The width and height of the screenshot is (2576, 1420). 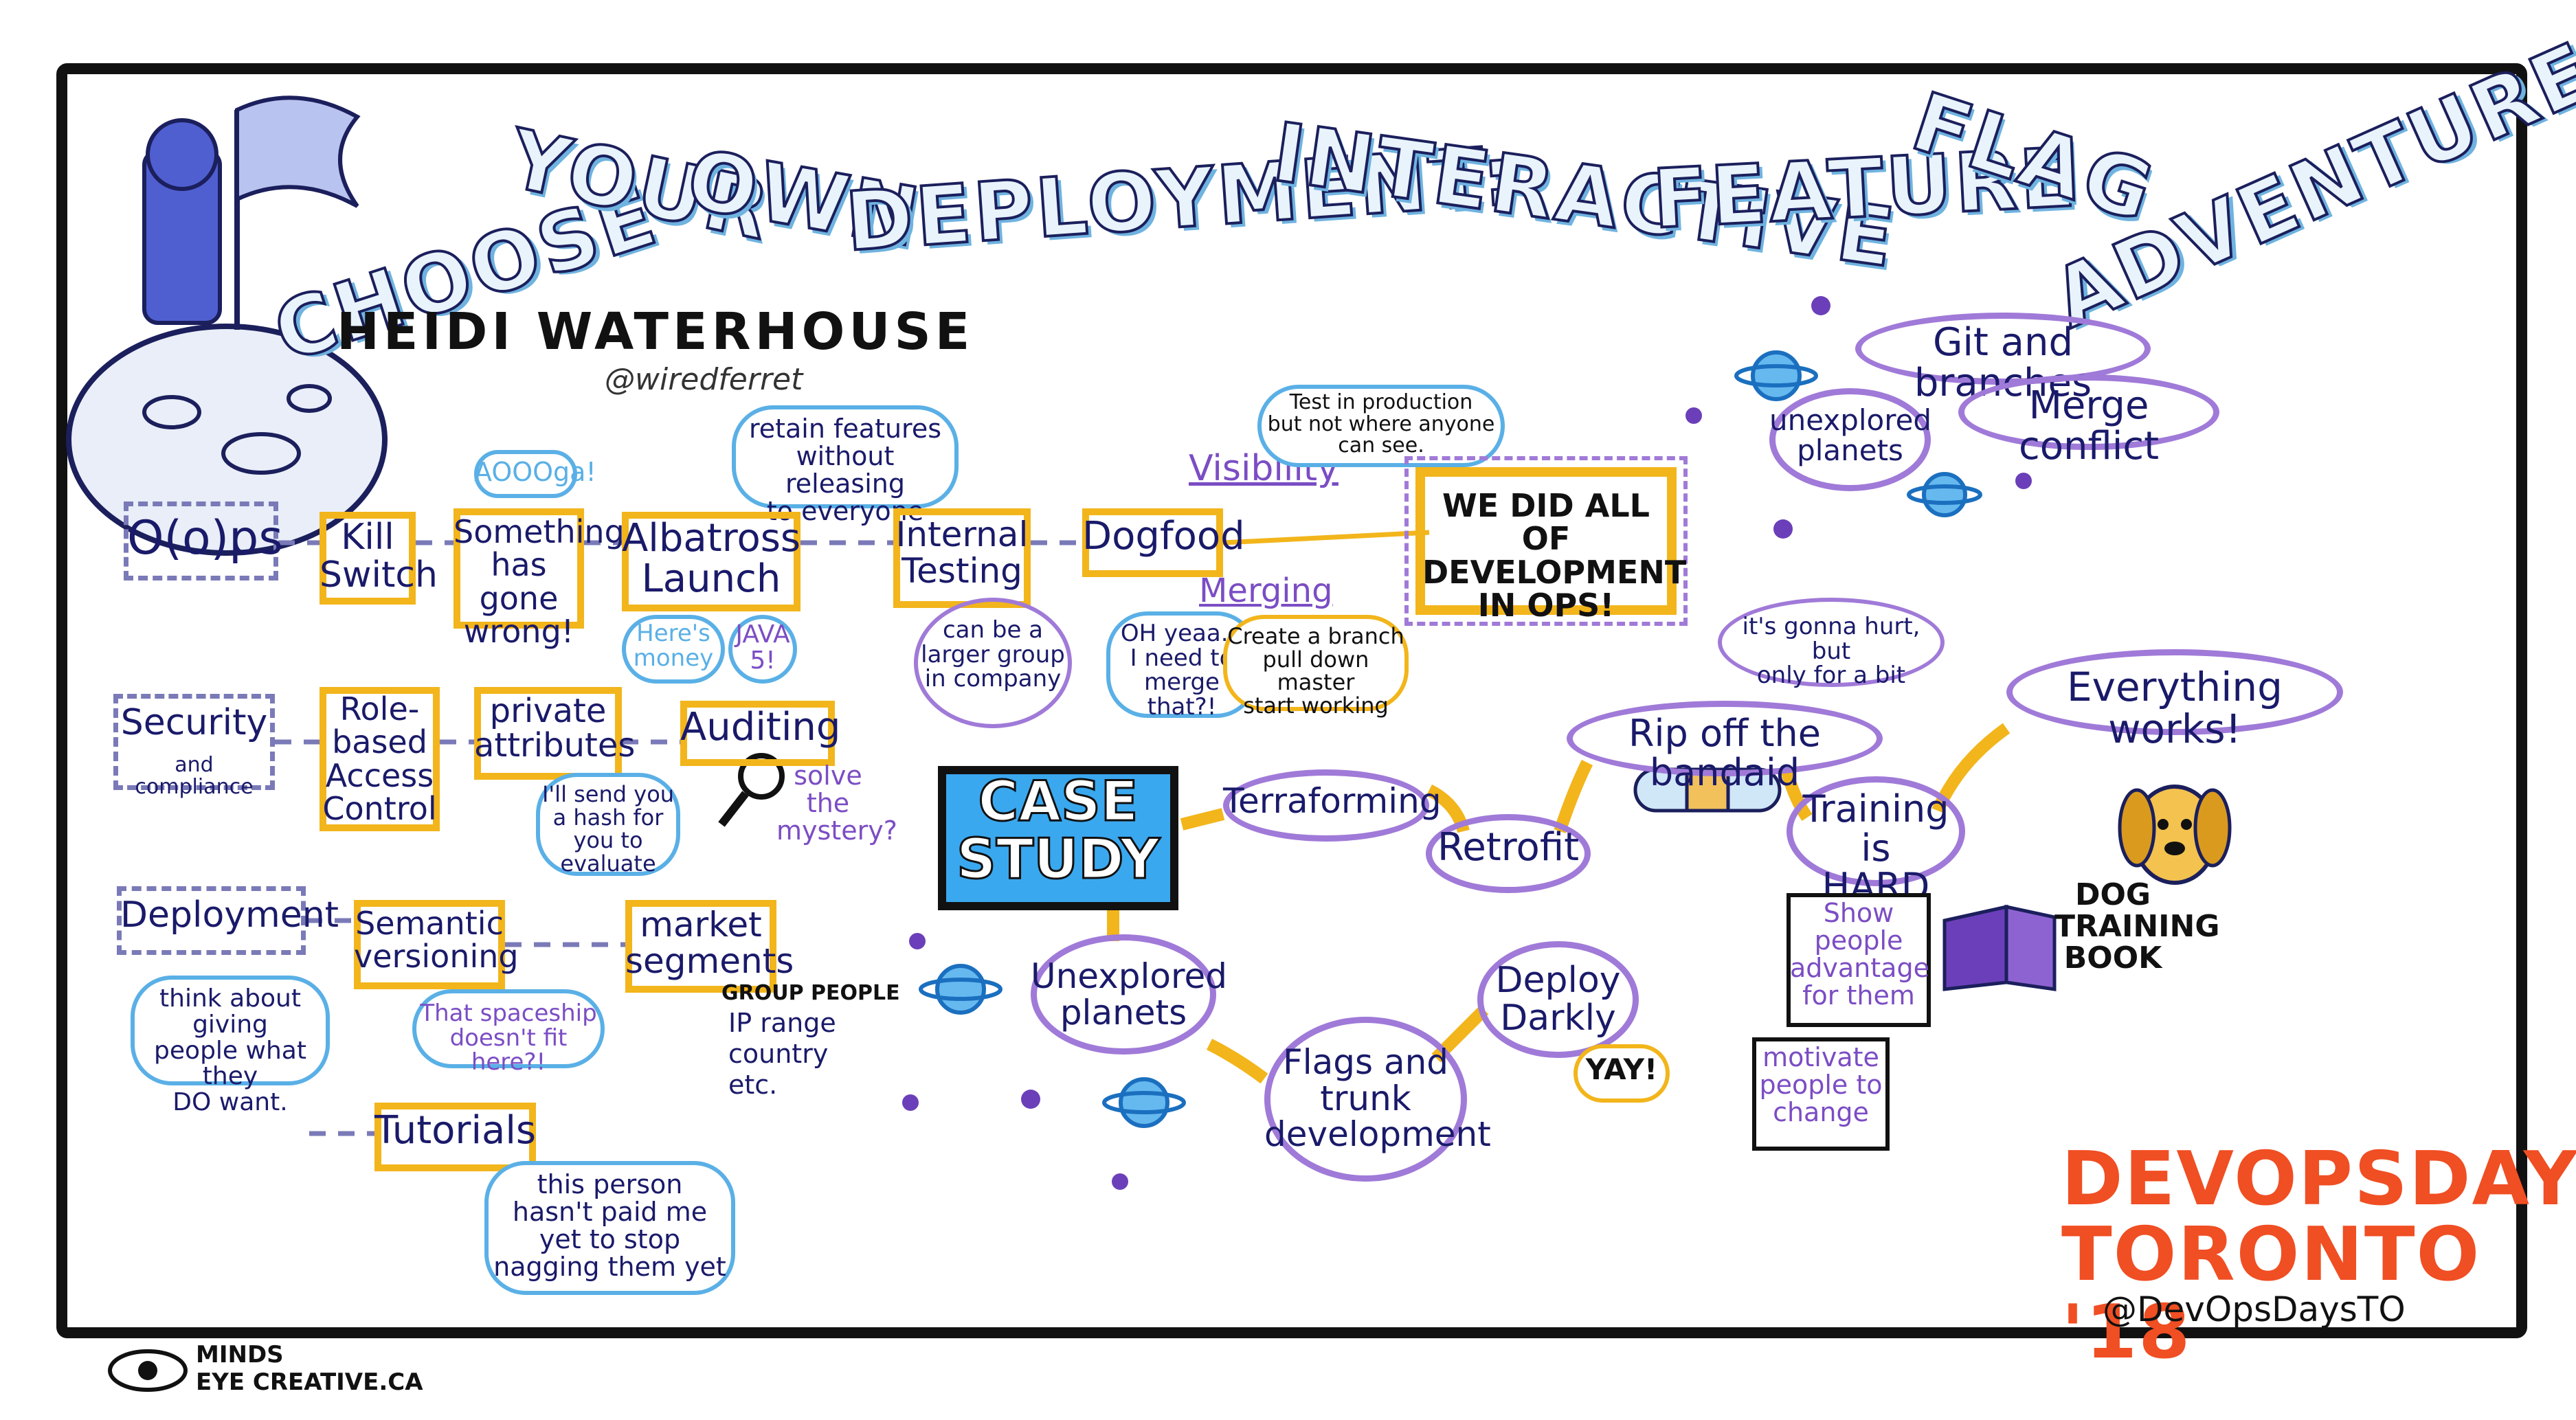 What do you see at coordinates (2174, 708) in the screenshot?
I see `everything-works-label: Everything works!` at bounding box center [2174, 708].